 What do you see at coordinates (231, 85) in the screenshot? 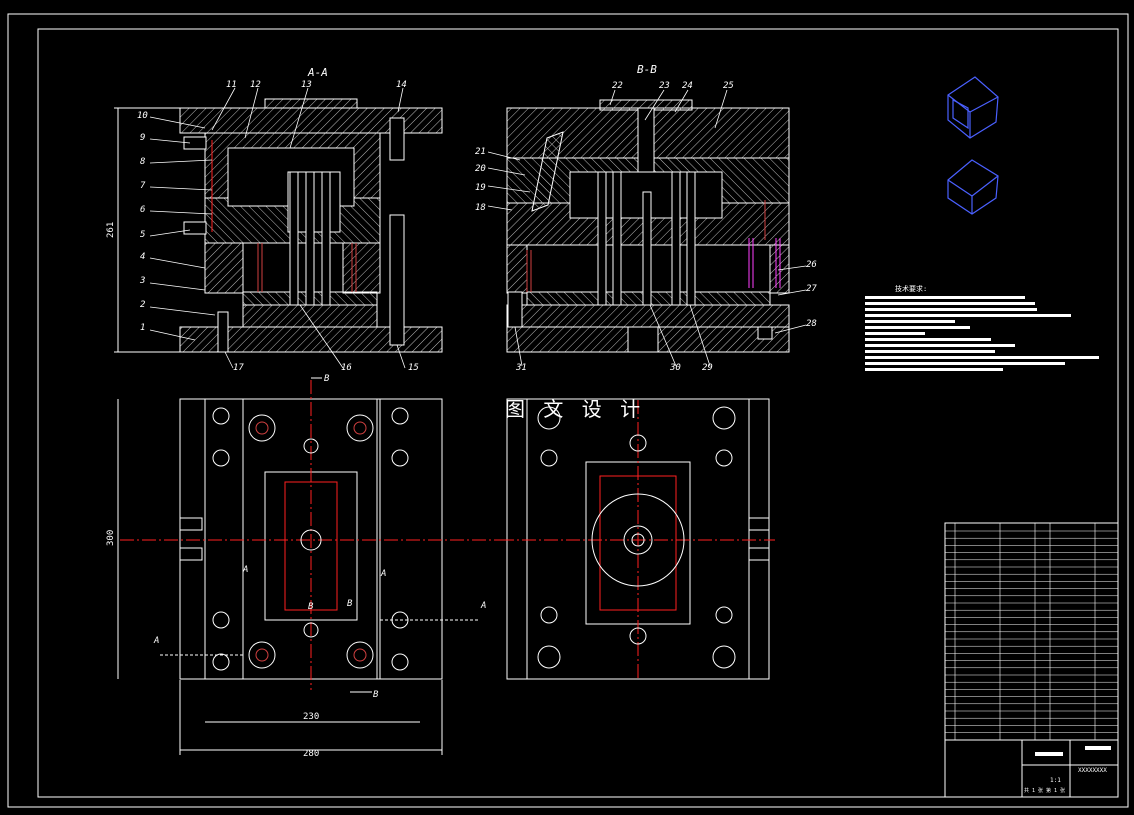
I see `callout-11: 11` at bounding box center [231, 85].